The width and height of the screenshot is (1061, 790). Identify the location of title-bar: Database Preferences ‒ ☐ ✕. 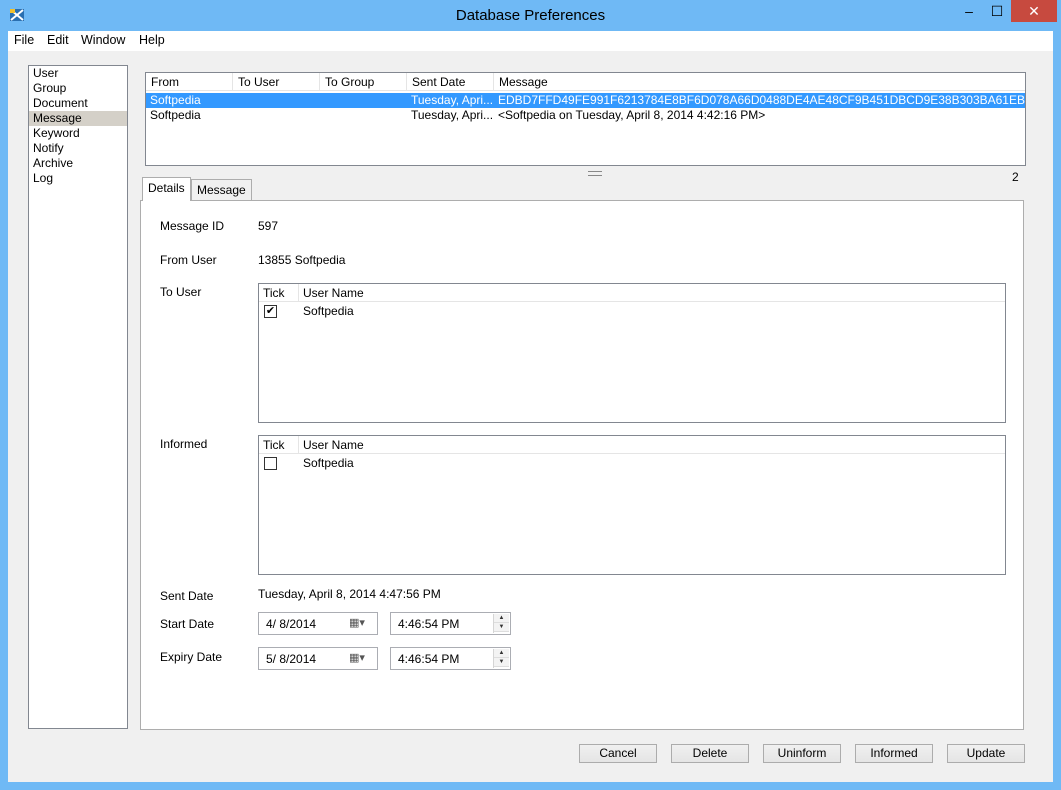
(530, 15).